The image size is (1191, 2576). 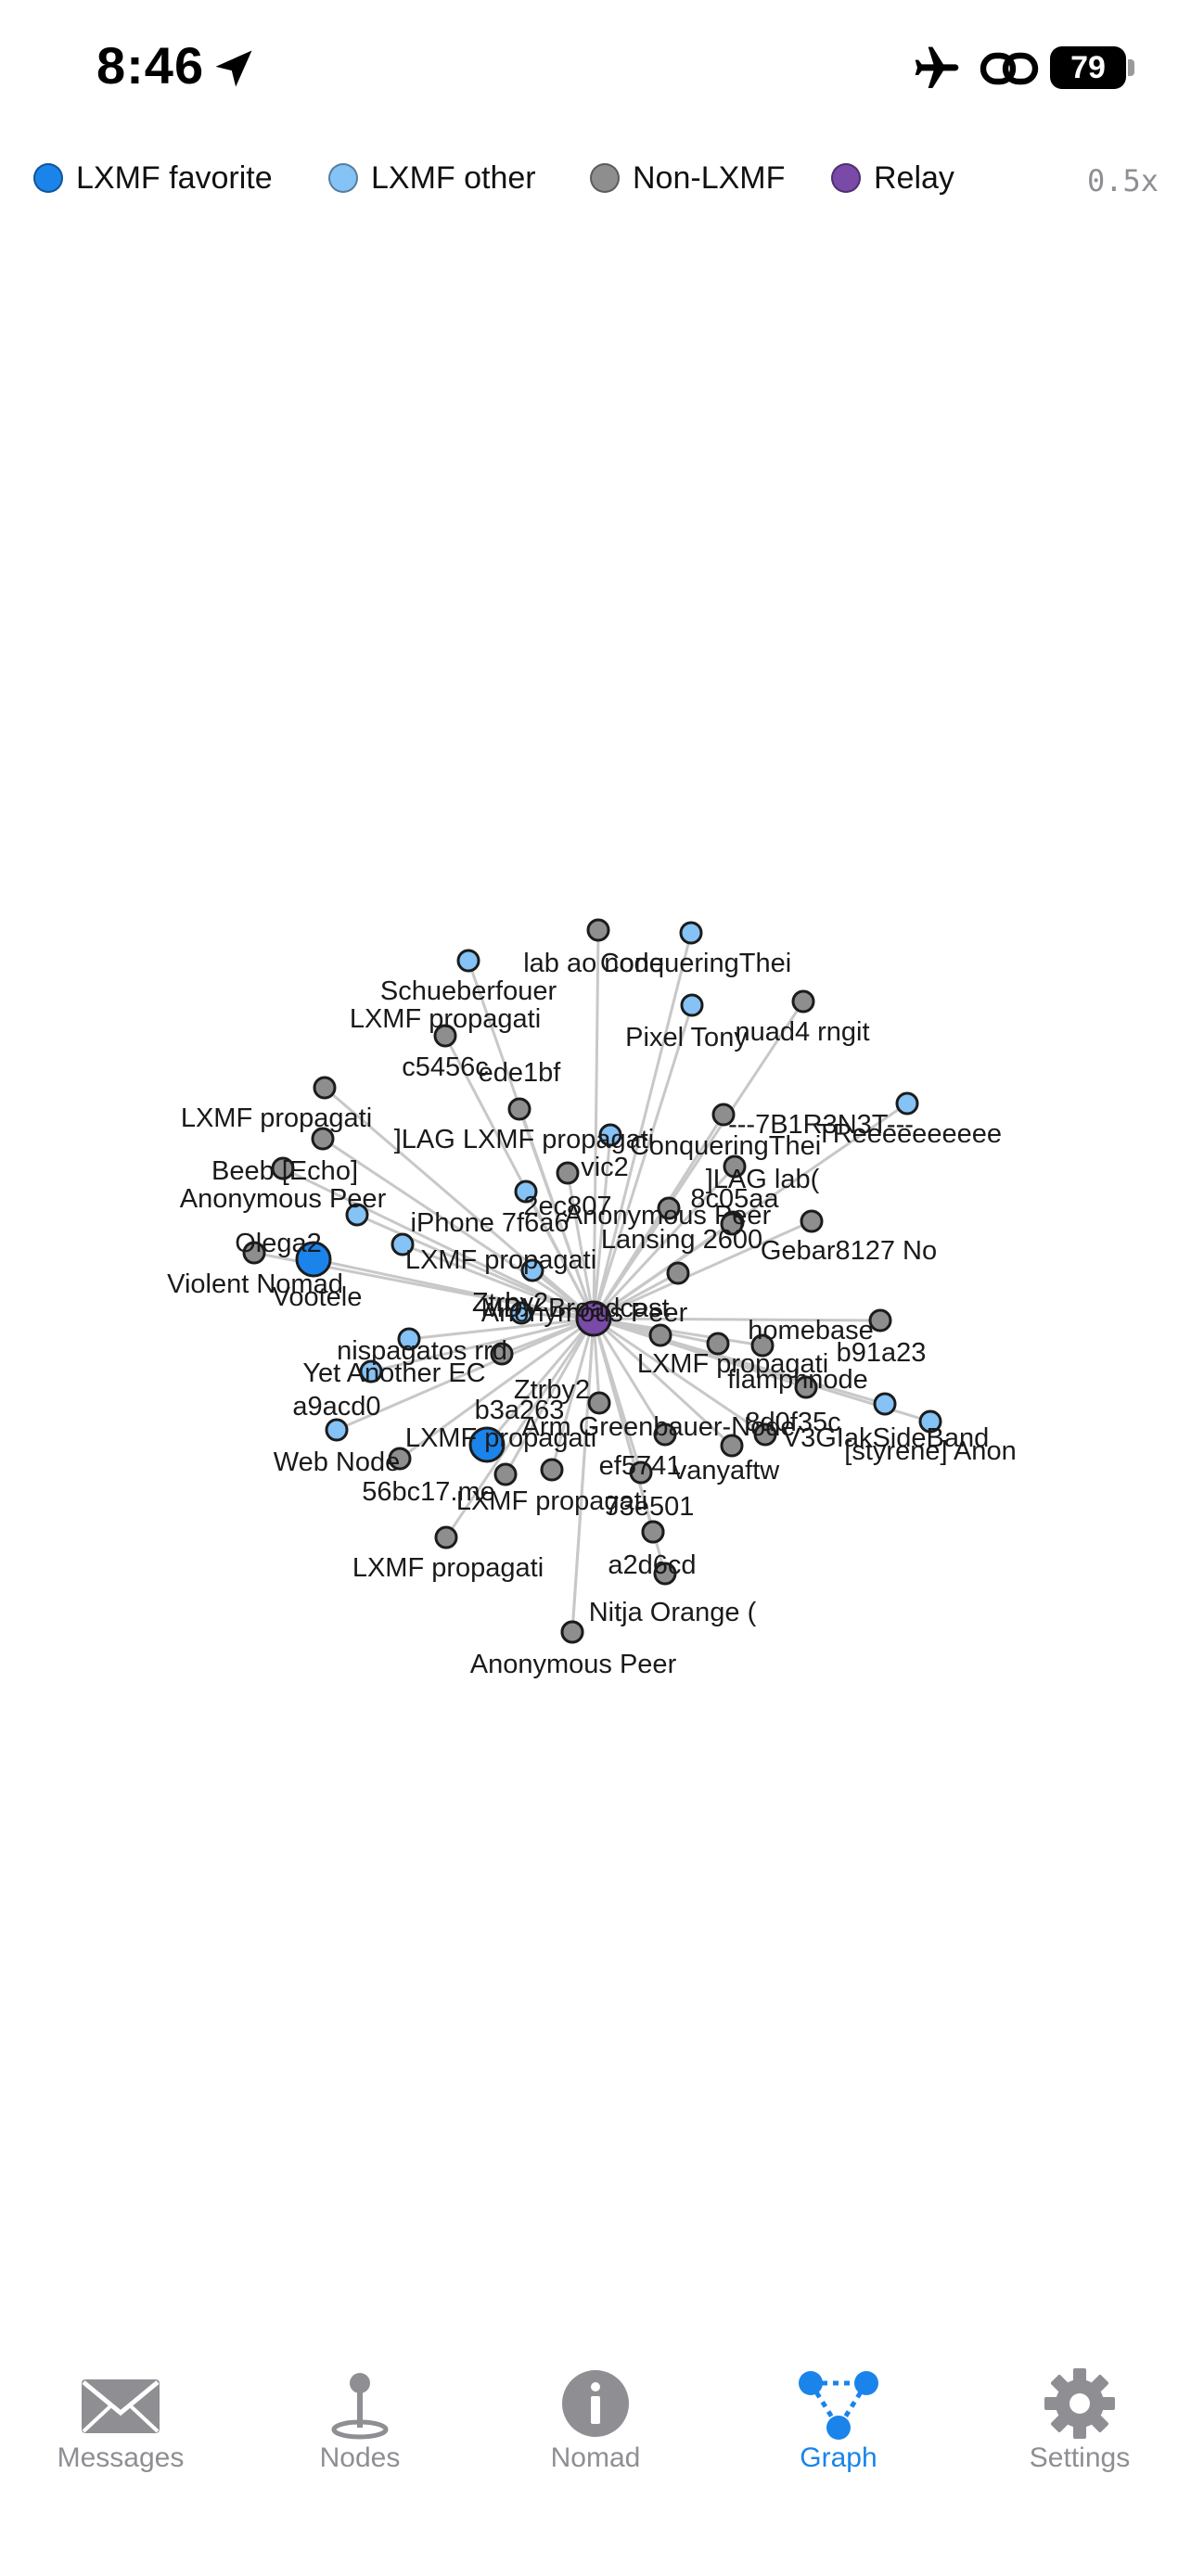 I want to click on envelope-icon, so click(x=121, y=2406).